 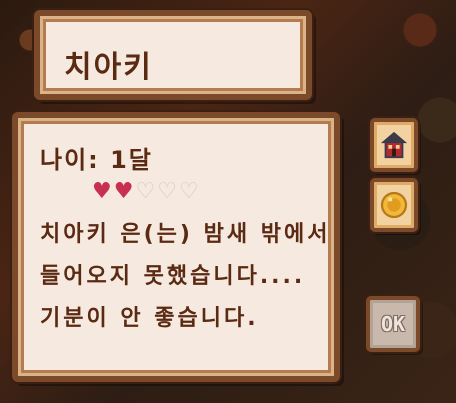 I want to click on move-home-button, so click(x=394, y=145).